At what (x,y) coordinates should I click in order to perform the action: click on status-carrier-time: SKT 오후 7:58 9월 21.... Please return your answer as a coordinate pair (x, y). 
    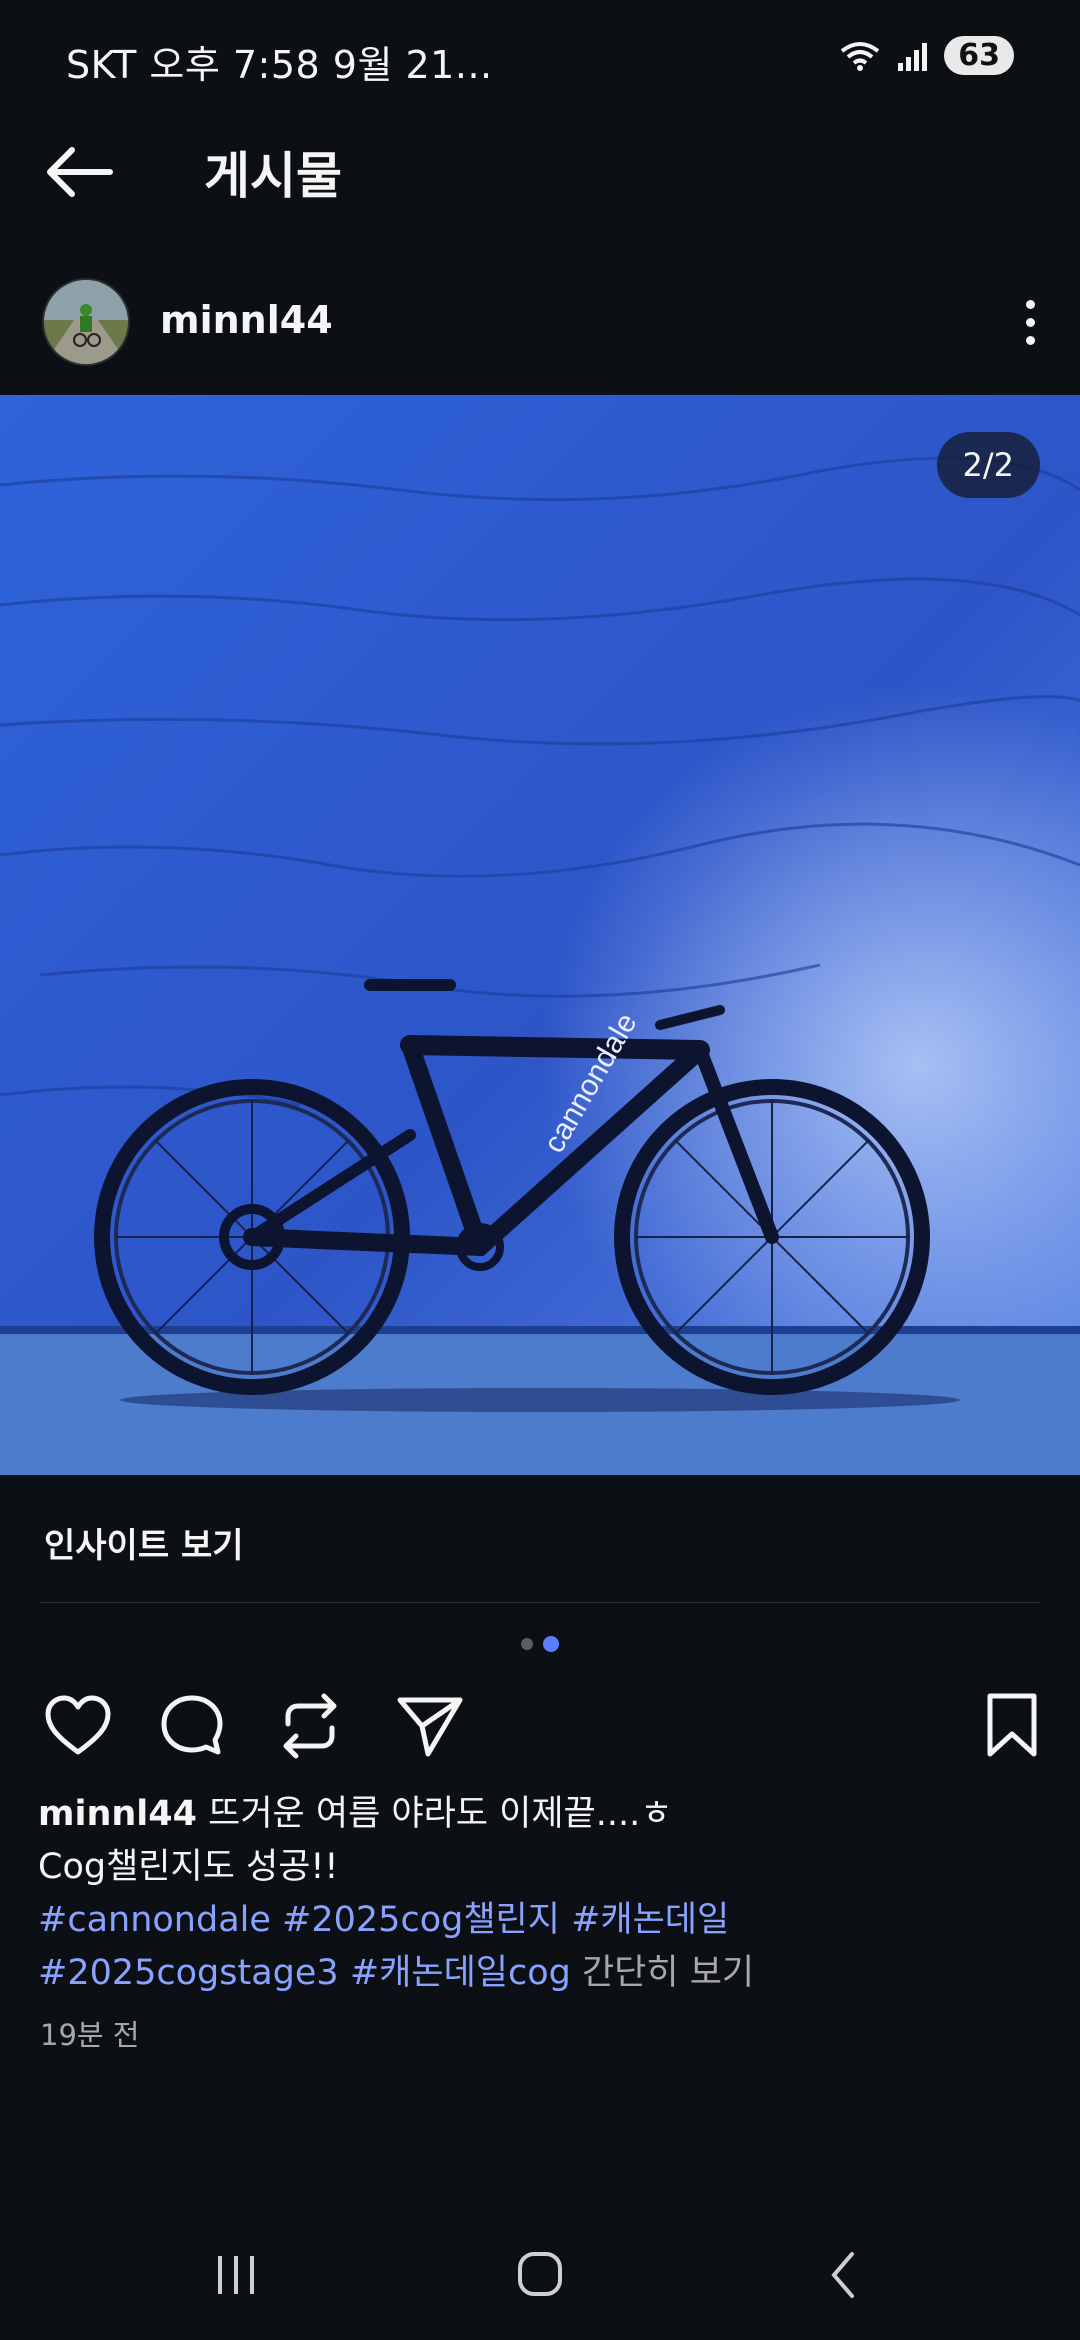
    Looking at the image, I should click on (279, 65).